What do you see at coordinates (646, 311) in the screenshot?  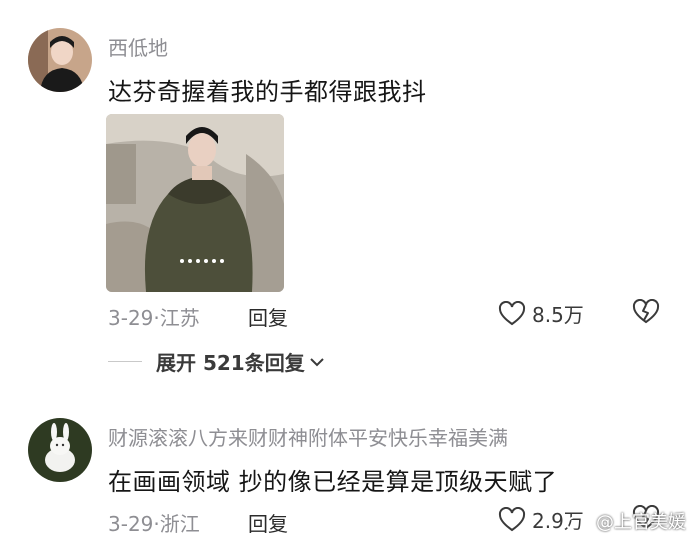 I see `broken-heart-icon` at bounding box center [646, 311].